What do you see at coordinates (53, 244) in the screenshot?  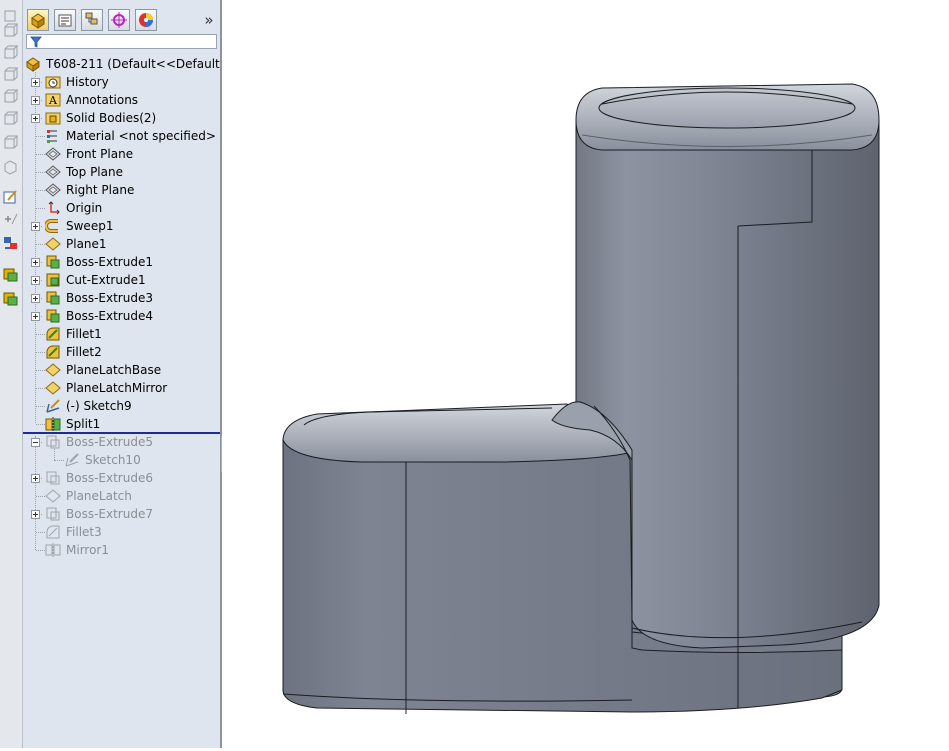 I see `ref-plane-icon` at bounding box center [53, 244].